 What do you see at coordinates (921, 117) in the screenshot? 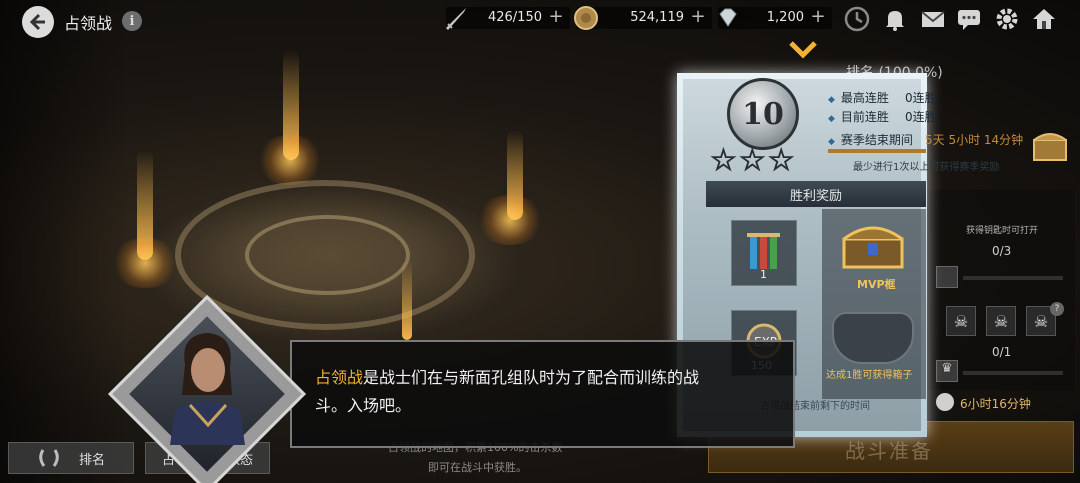
I see `stat-current-streak-value: 0连胜` at bounding box center [921, 117].